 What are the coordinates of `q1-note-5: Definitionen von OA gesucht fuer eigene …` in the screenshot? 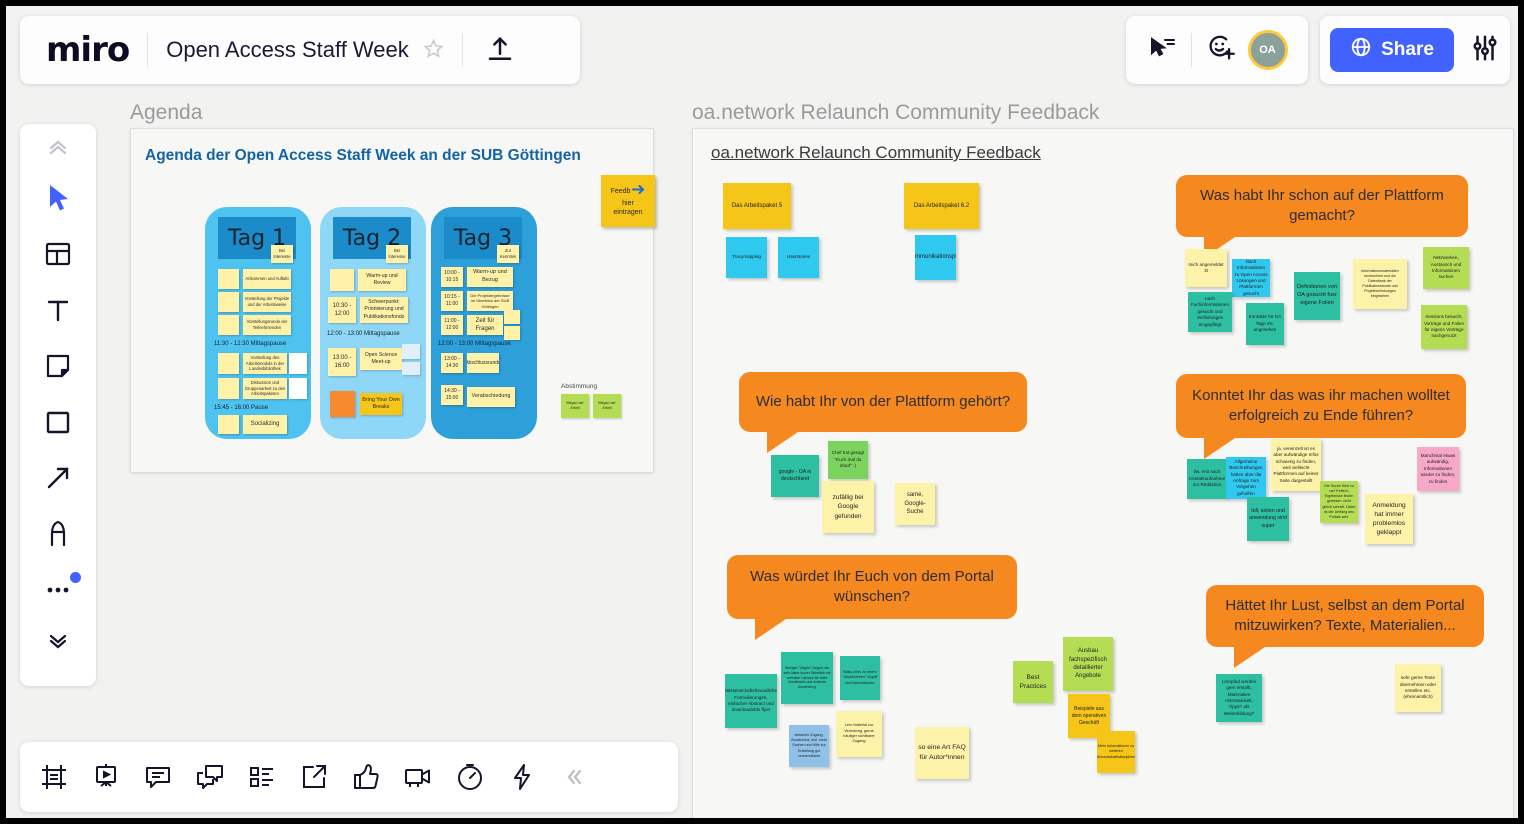 It's located at (1317, 296).